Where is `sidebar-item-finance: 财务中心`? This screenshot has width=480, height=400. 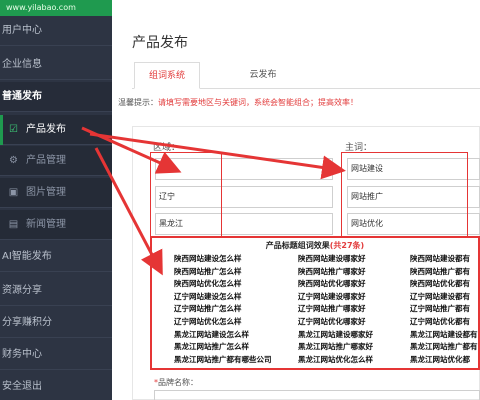
sidebar-item-finance: 财务中心 is located at coordinates (56, 355).